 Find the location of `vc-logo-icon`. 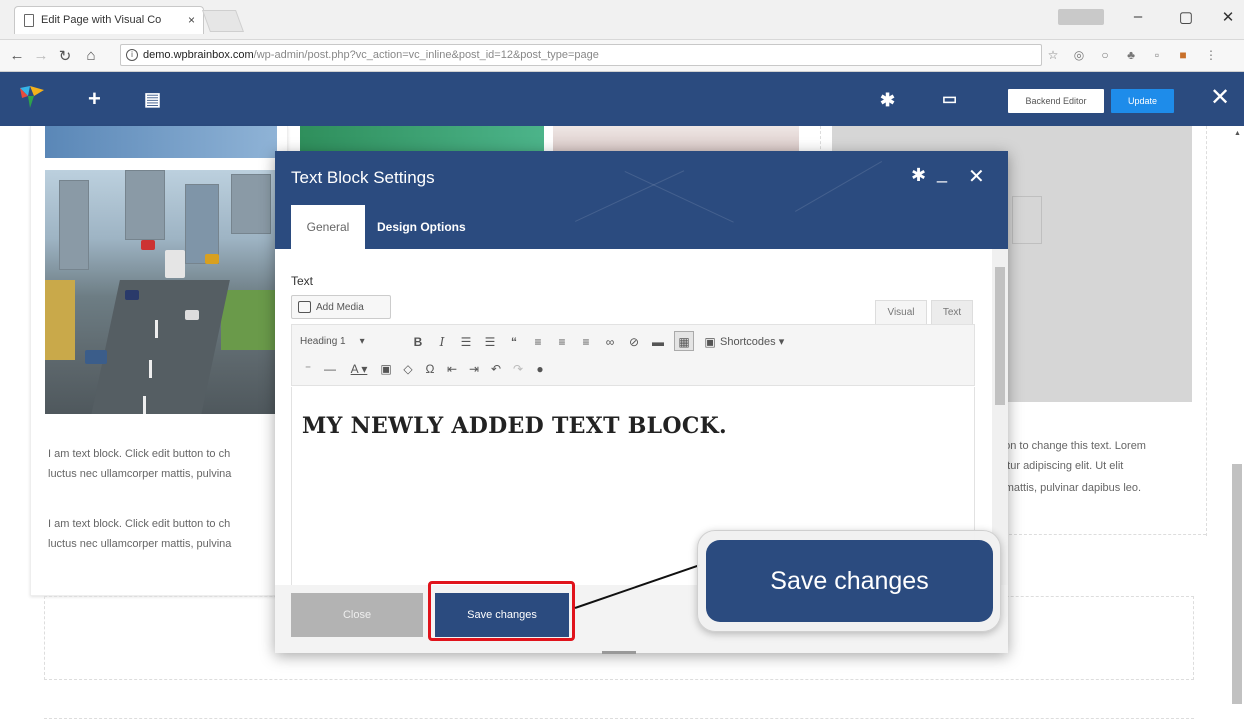

vc-logo-icon is located at coordinates (32, 97).